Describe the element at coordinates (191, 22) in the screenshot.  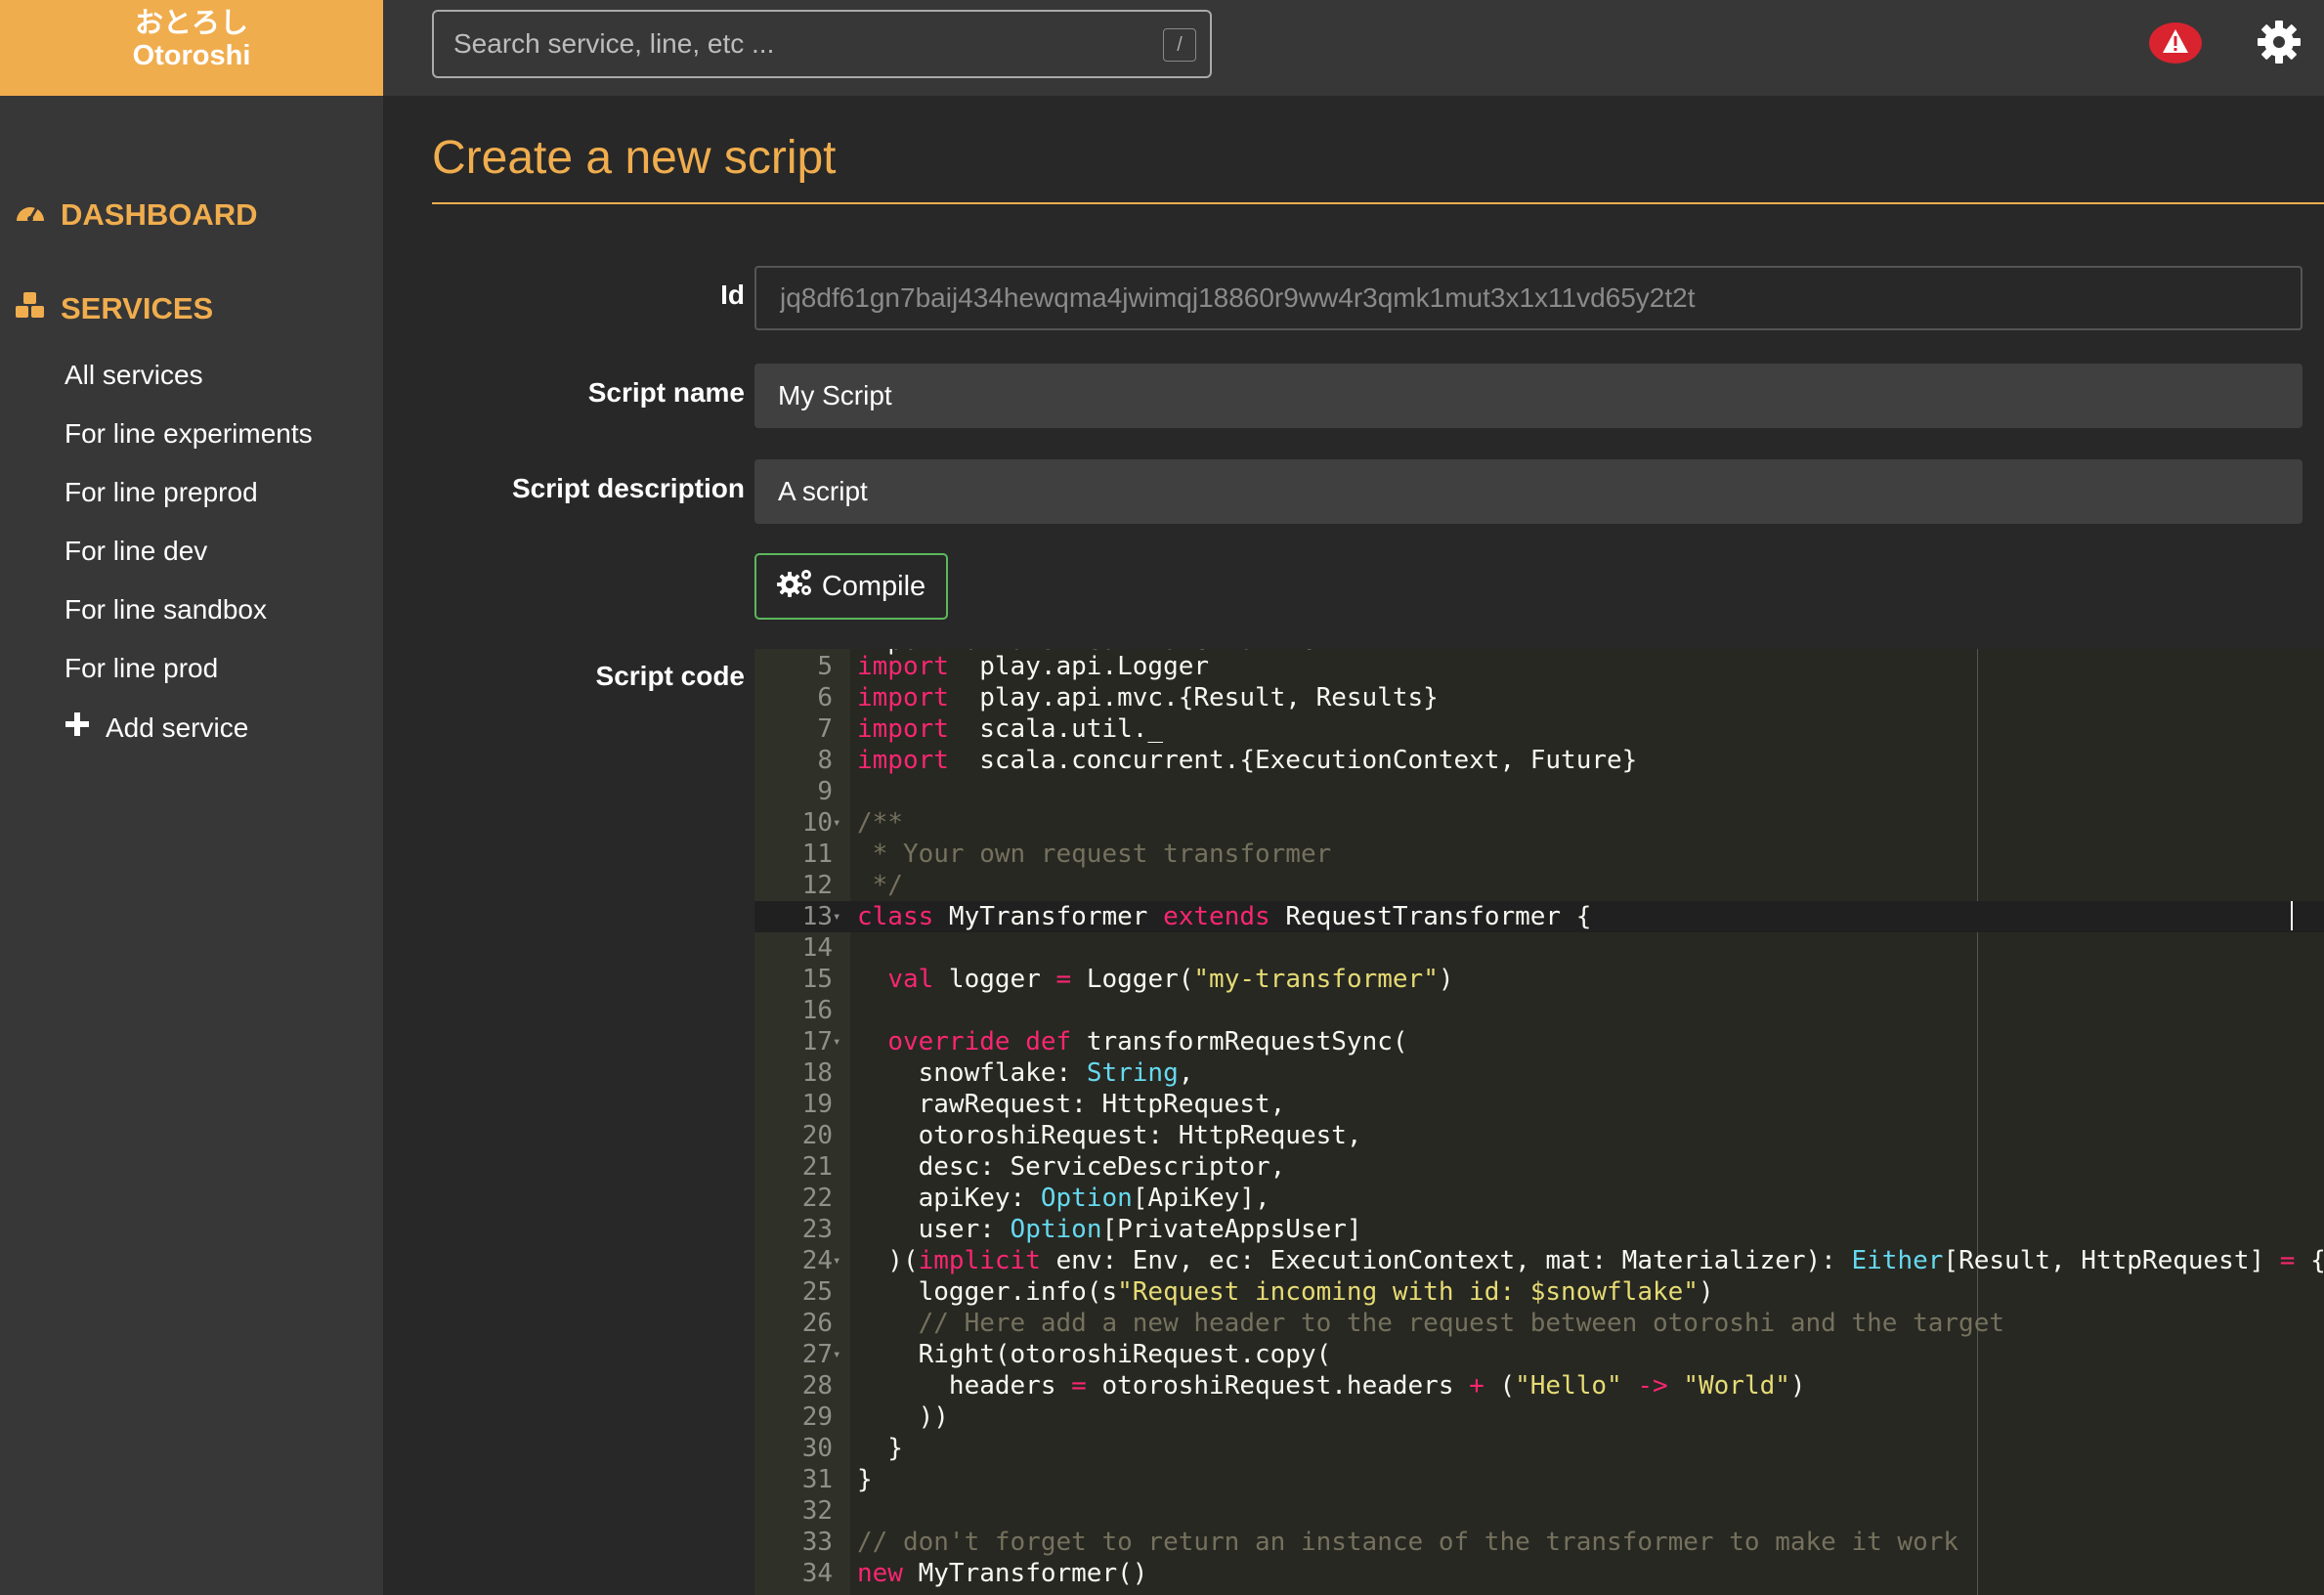
I see `brand-japanese: おとろし` at that location.